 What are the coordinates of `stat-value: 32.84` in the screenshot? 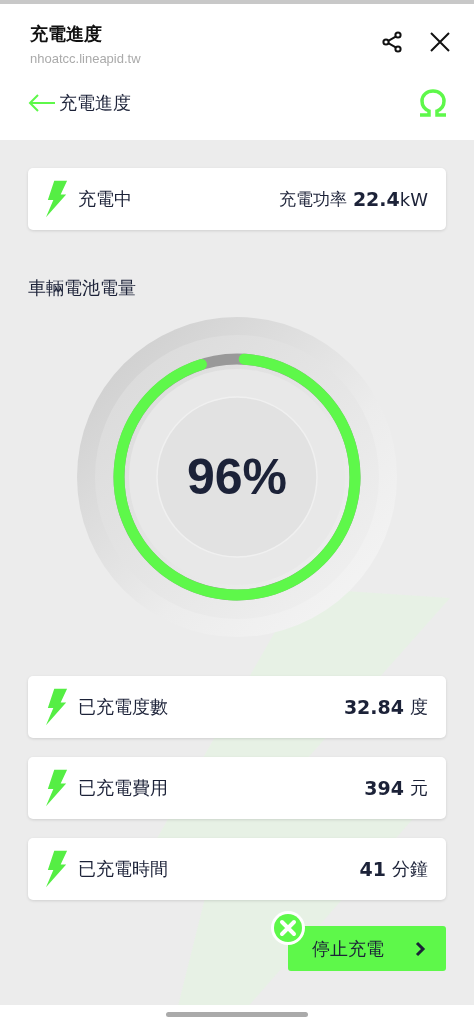 It's located at (373, 707).